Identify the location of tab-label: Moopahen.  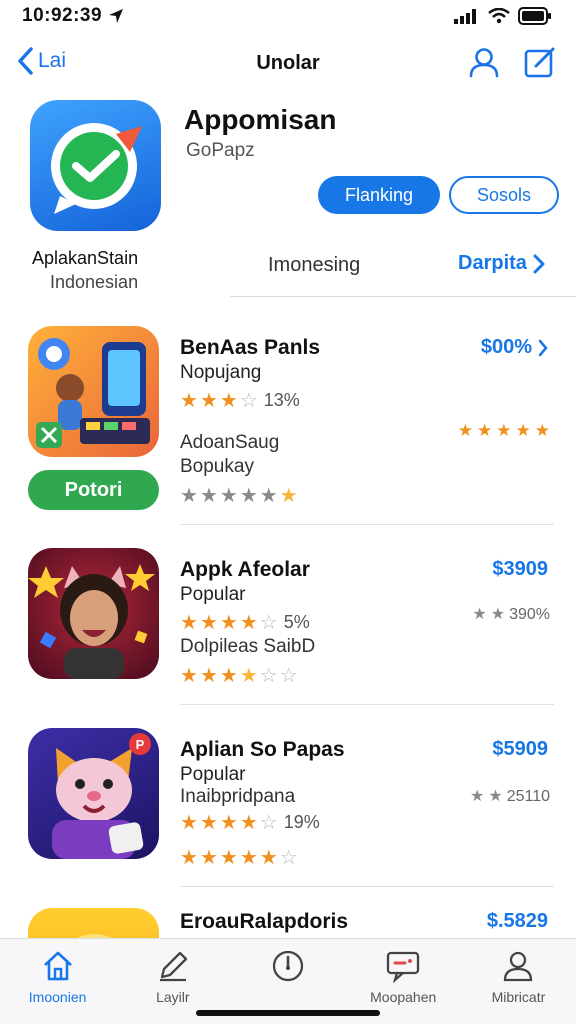
(403, 997).